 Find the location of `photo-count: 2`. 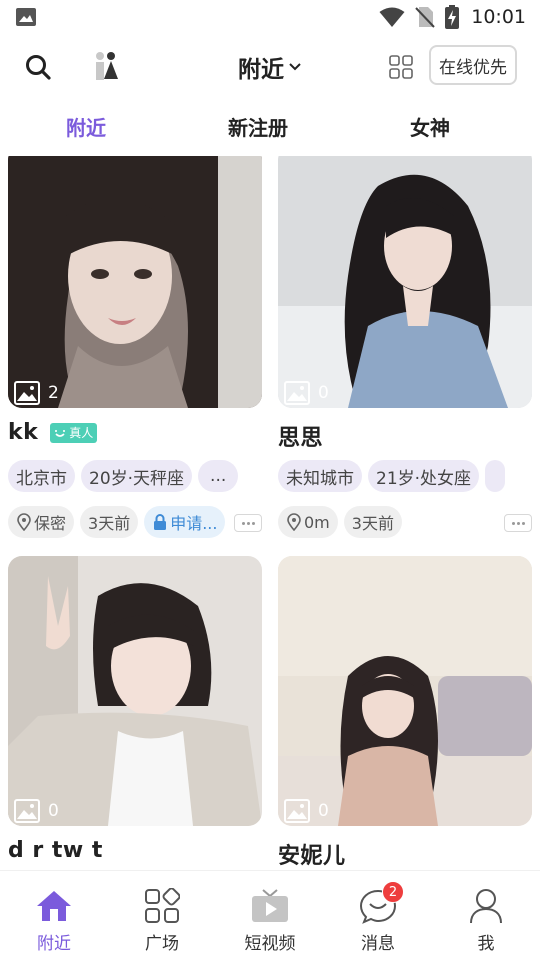

photo-count: 2 is located at coordinates (39, 393).